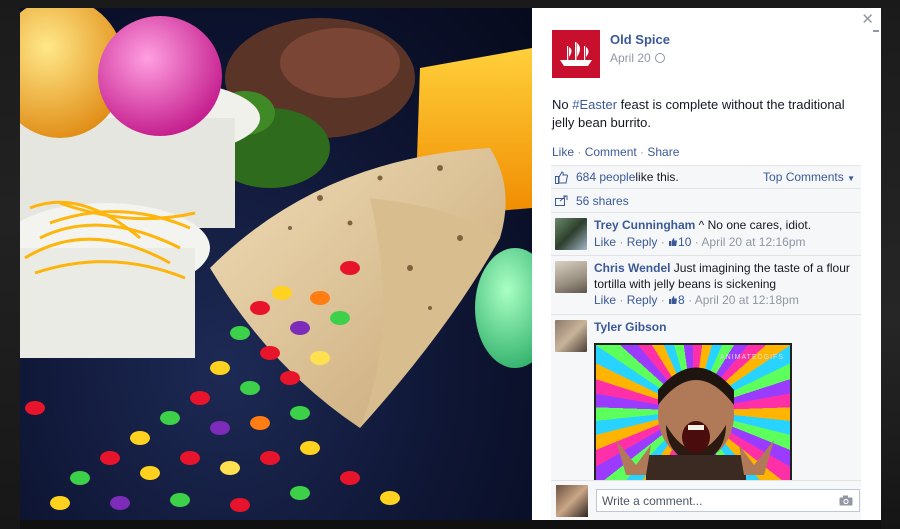 This screenshot has height=529, width=900. What do you see at coordinates (632, 268) in the screenshot?
I see `comment-author: Chris Wendel` at bounding box center [632, 268].